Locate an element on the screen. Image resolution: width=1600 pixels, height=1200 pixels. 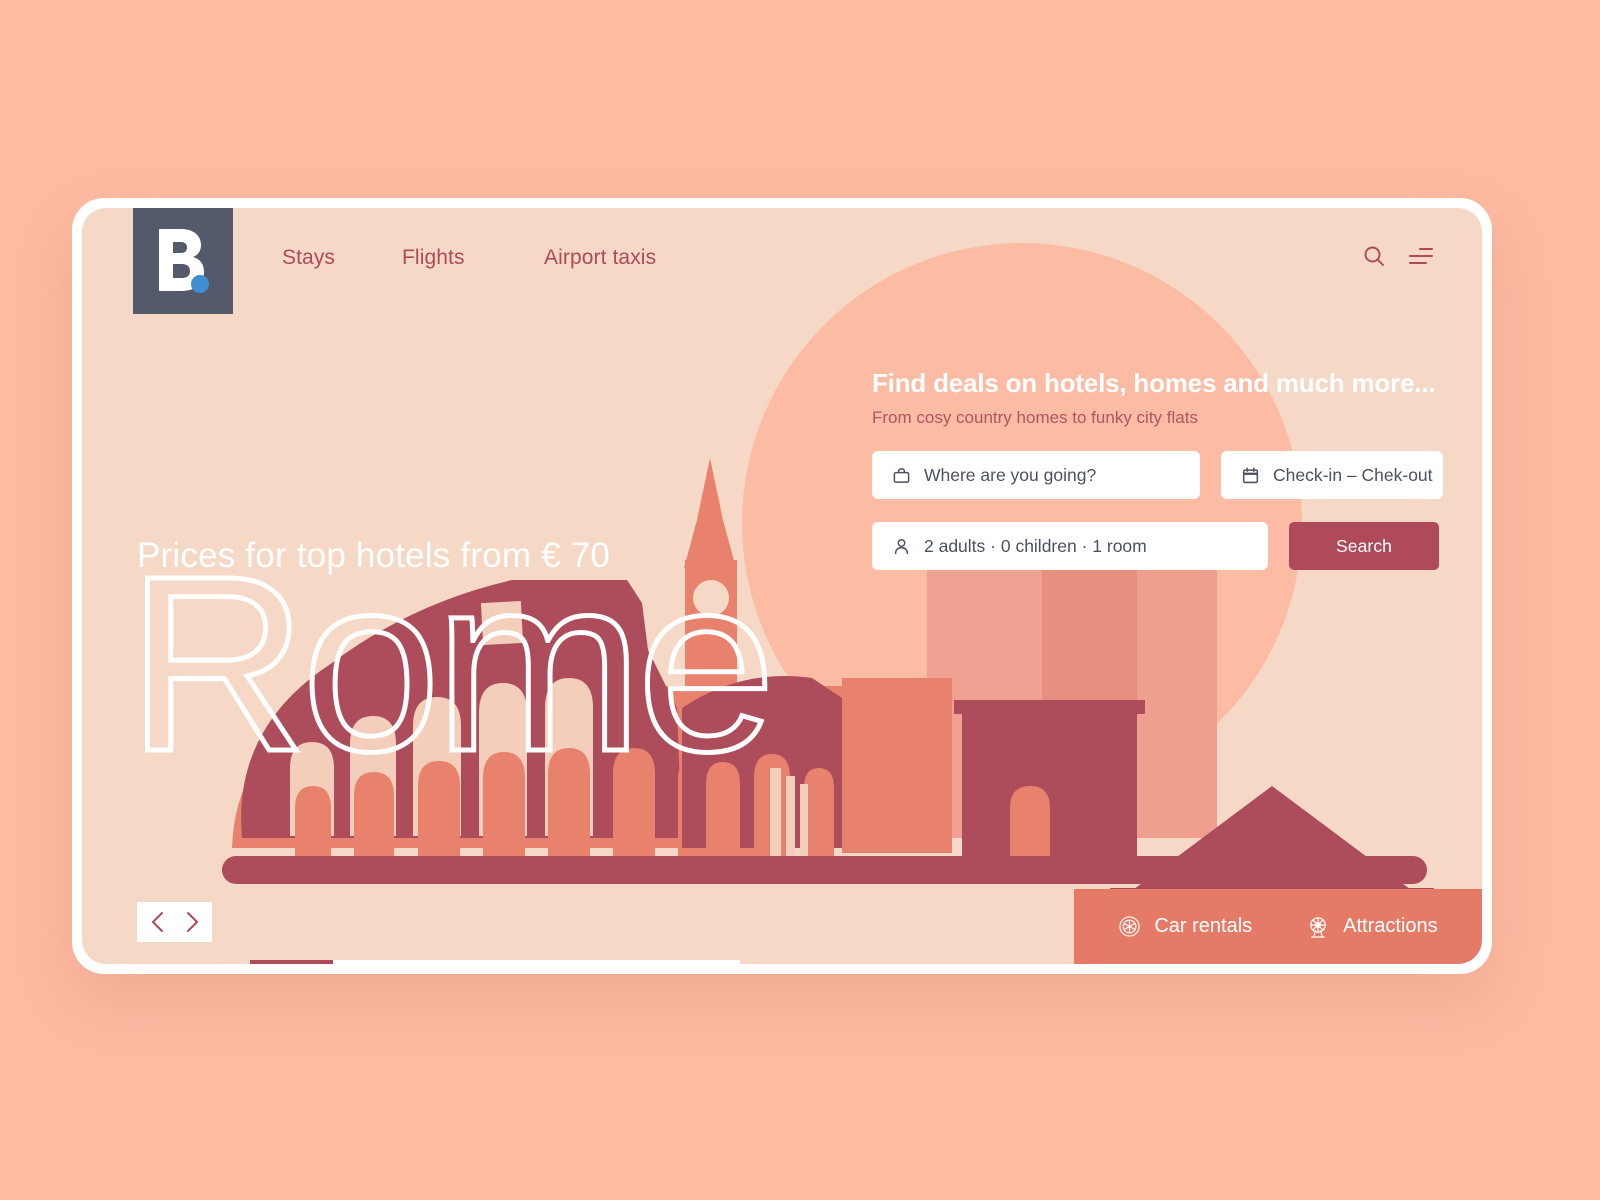
booking-logo is located at coordinates (183, 261).